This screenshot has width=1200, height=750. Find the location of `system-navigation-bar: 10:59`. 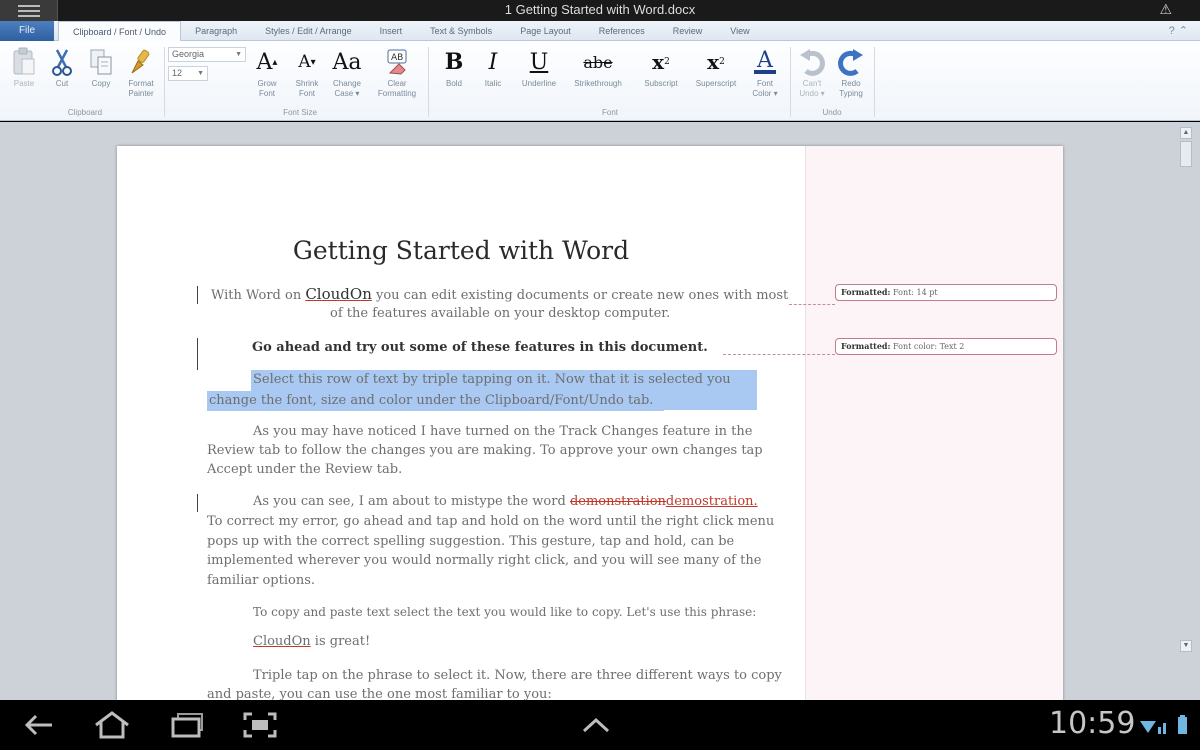

system-navigation-bar: 10:59 is located at coordinates (600, 725).